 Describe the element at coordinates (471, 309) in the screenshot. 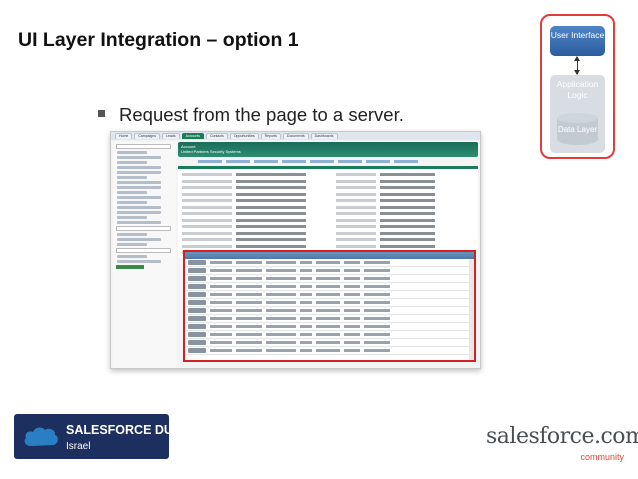

I see `scrollbar` at that location.